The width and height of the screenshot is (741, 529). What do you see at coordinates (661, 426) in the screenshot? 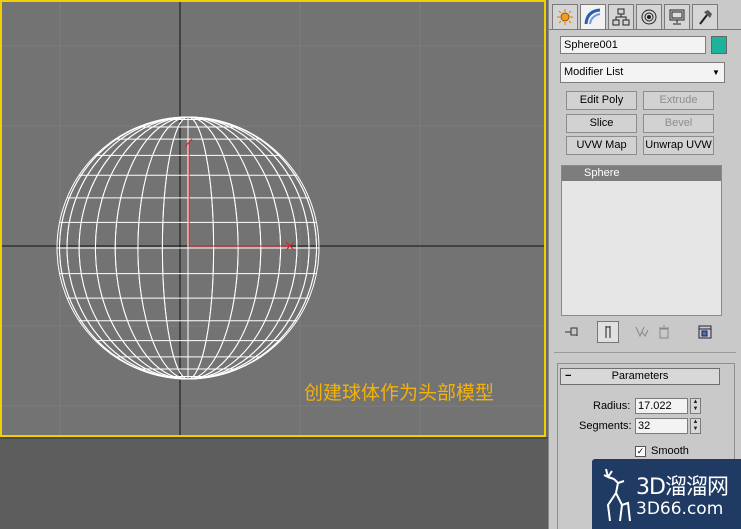
I see `segments-input: 32` at bounding box center [661, 426].